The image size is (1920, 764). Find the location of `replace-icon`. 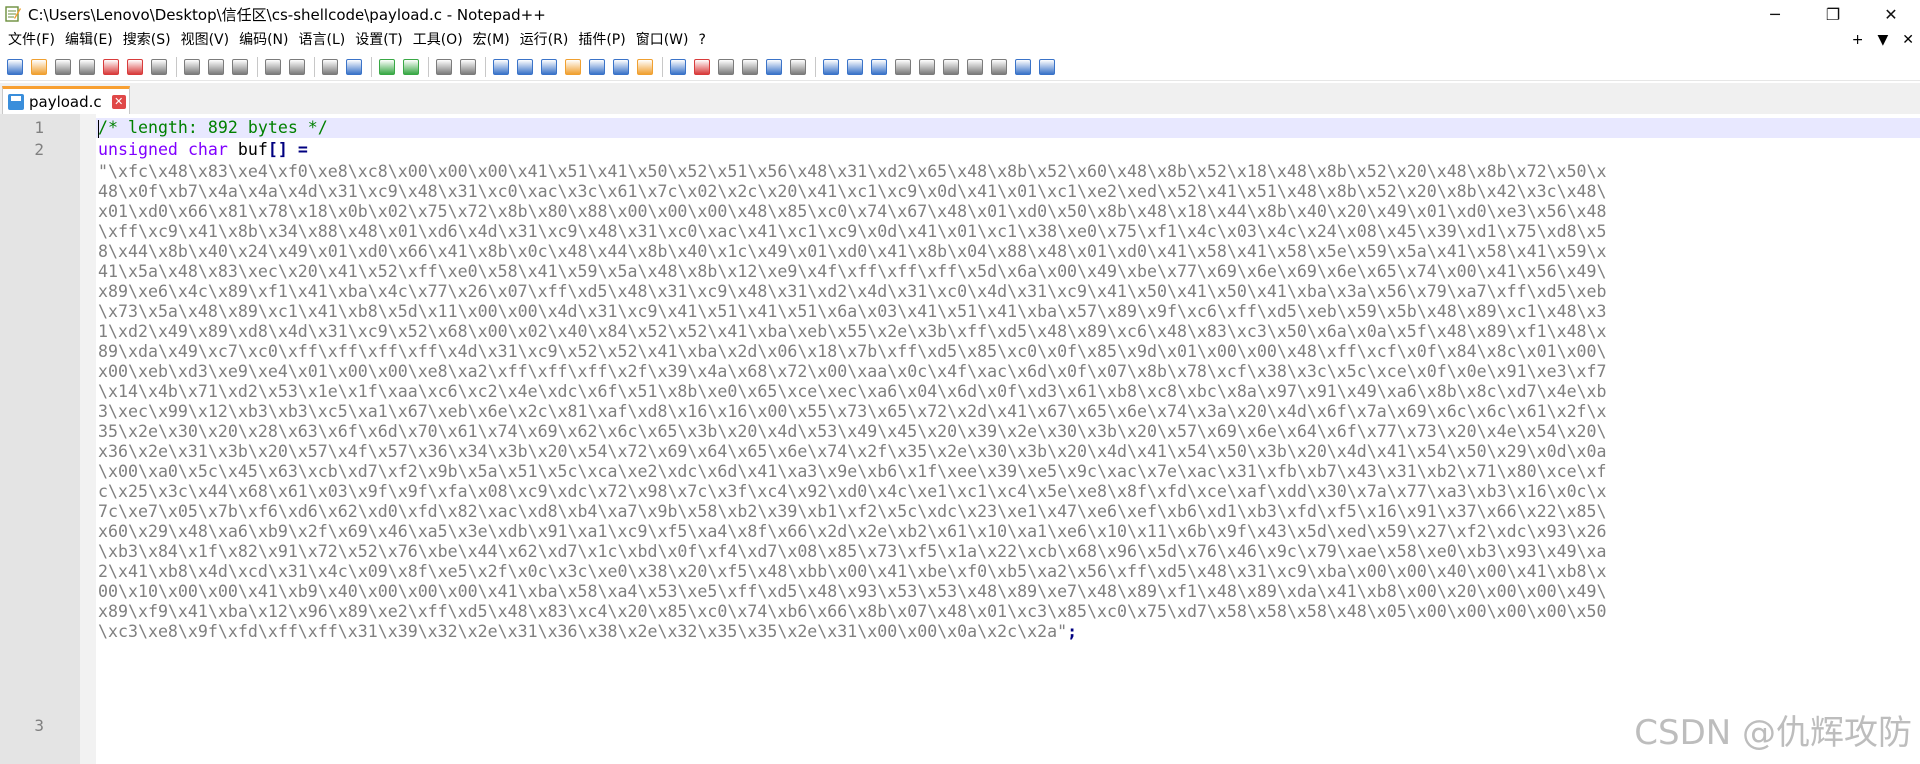

replace-icon is located at coordinates (354, 67).